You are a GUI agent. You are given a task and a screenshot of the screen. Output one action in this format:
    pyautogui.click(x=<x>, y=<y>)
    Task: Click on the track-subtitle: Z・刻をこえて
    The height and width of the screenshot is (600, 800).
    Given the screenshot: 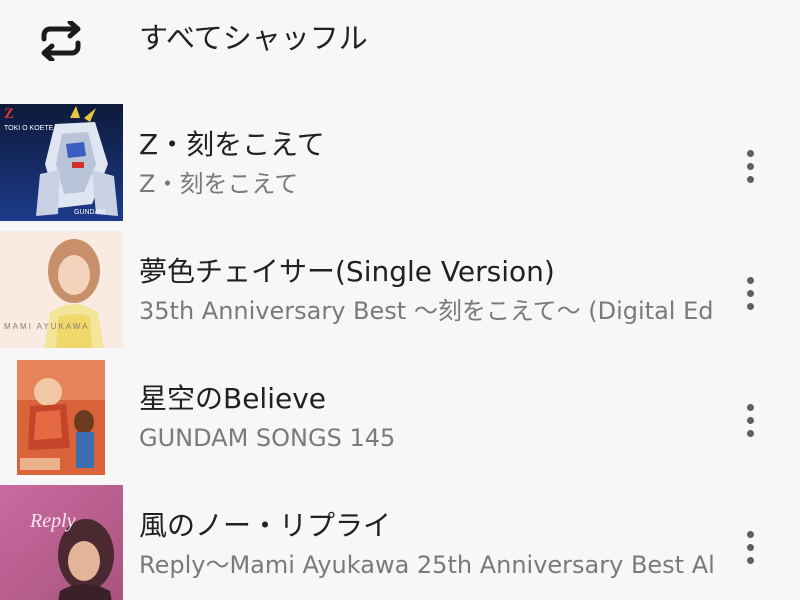 What is the action you would take?
    pyautogui.click(x=219, y=184)
    